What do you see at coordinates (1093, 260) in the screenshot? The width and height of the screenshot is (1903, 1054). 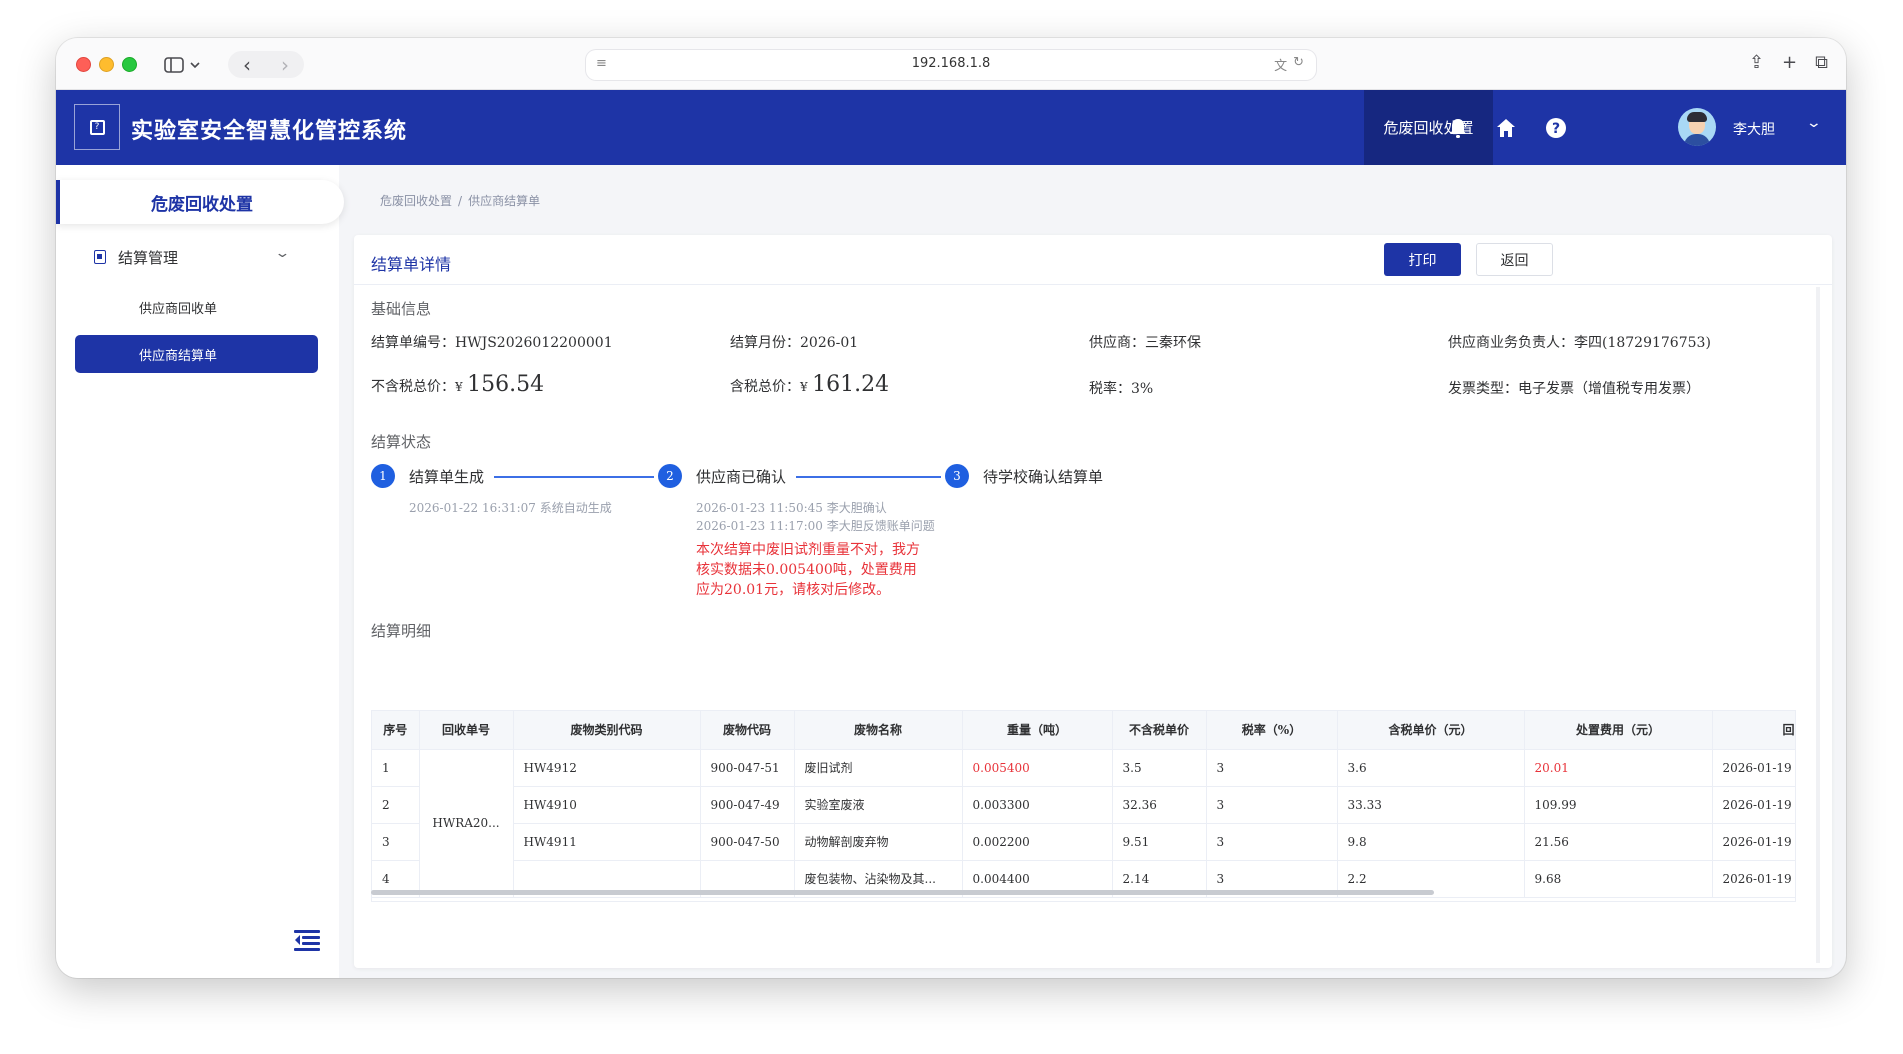 I see `card-header: 结算单详情 打印 返回` at bounding box center [1093, 260].